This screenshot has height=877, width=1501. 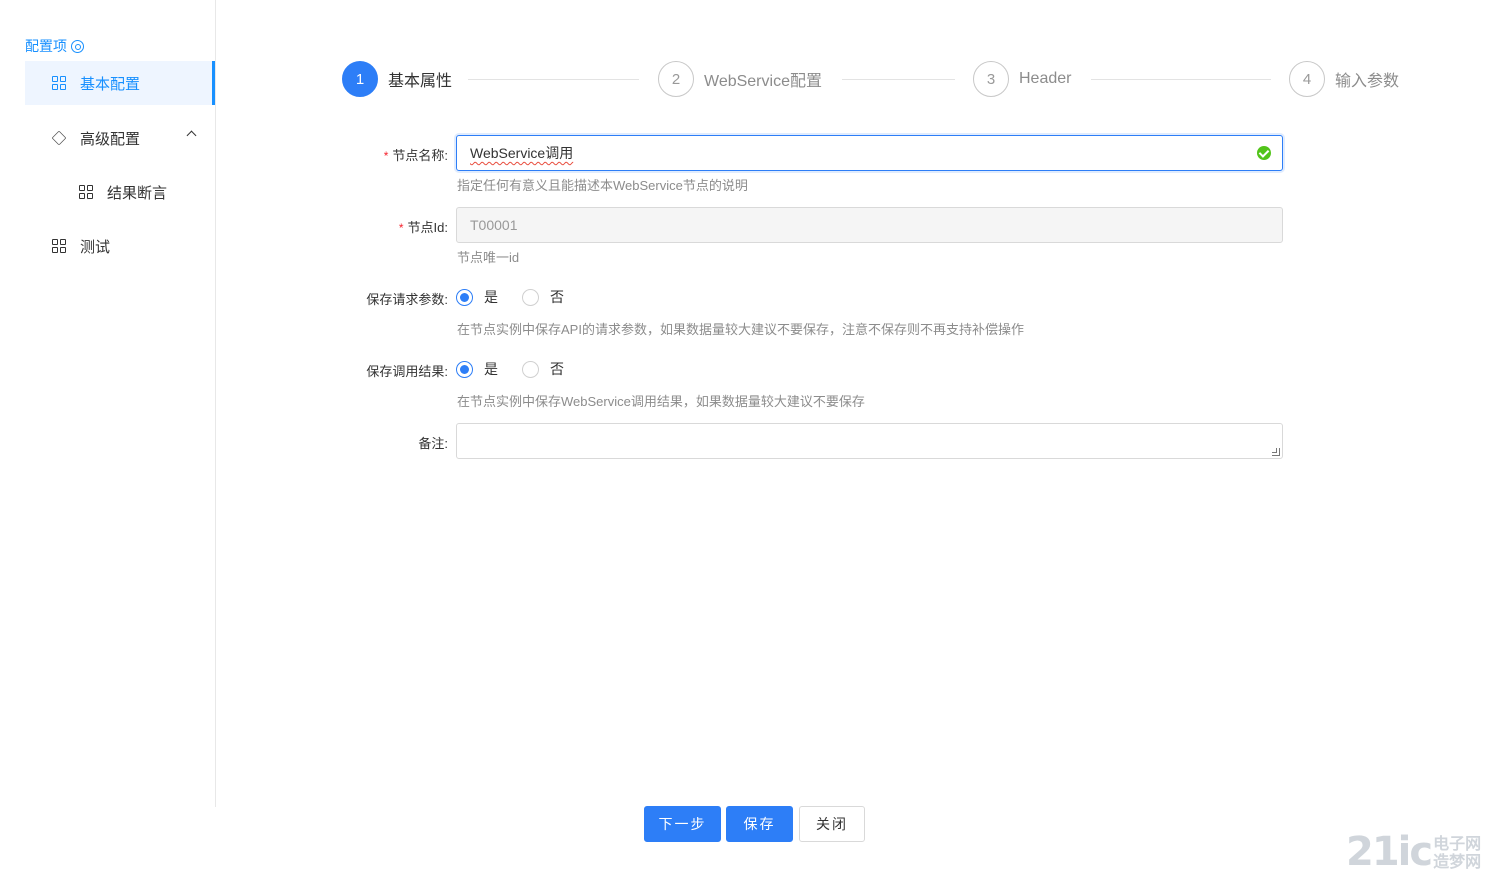 I want to click on save-request-no-radio: 否, so click(x=543, y=297).